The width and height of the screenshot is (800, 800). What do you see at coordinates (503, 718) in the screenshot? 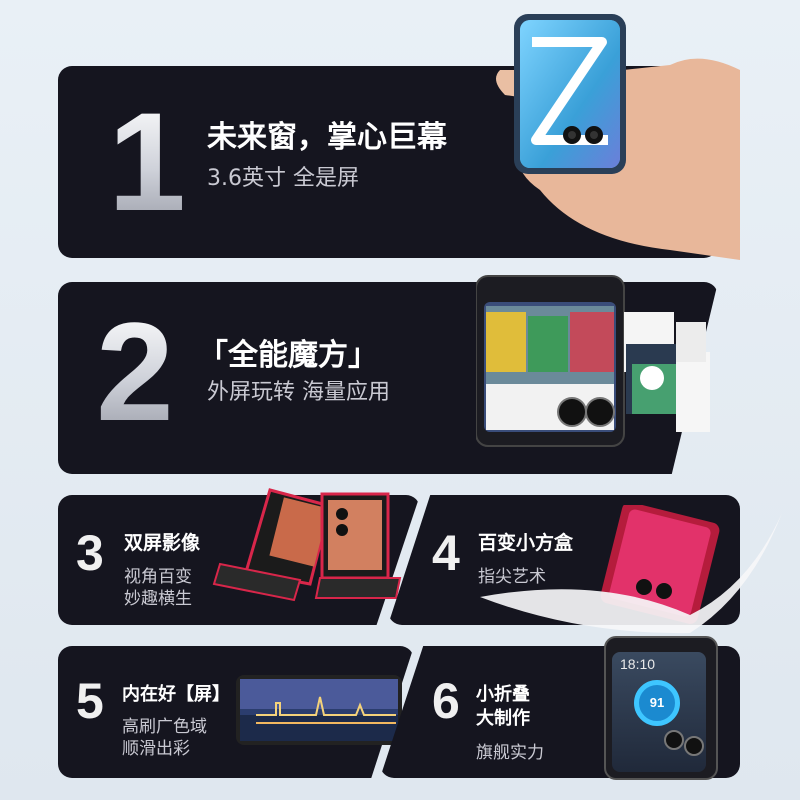
I see `feature-title-6b: 大制作` at bounding box center [503, 718].